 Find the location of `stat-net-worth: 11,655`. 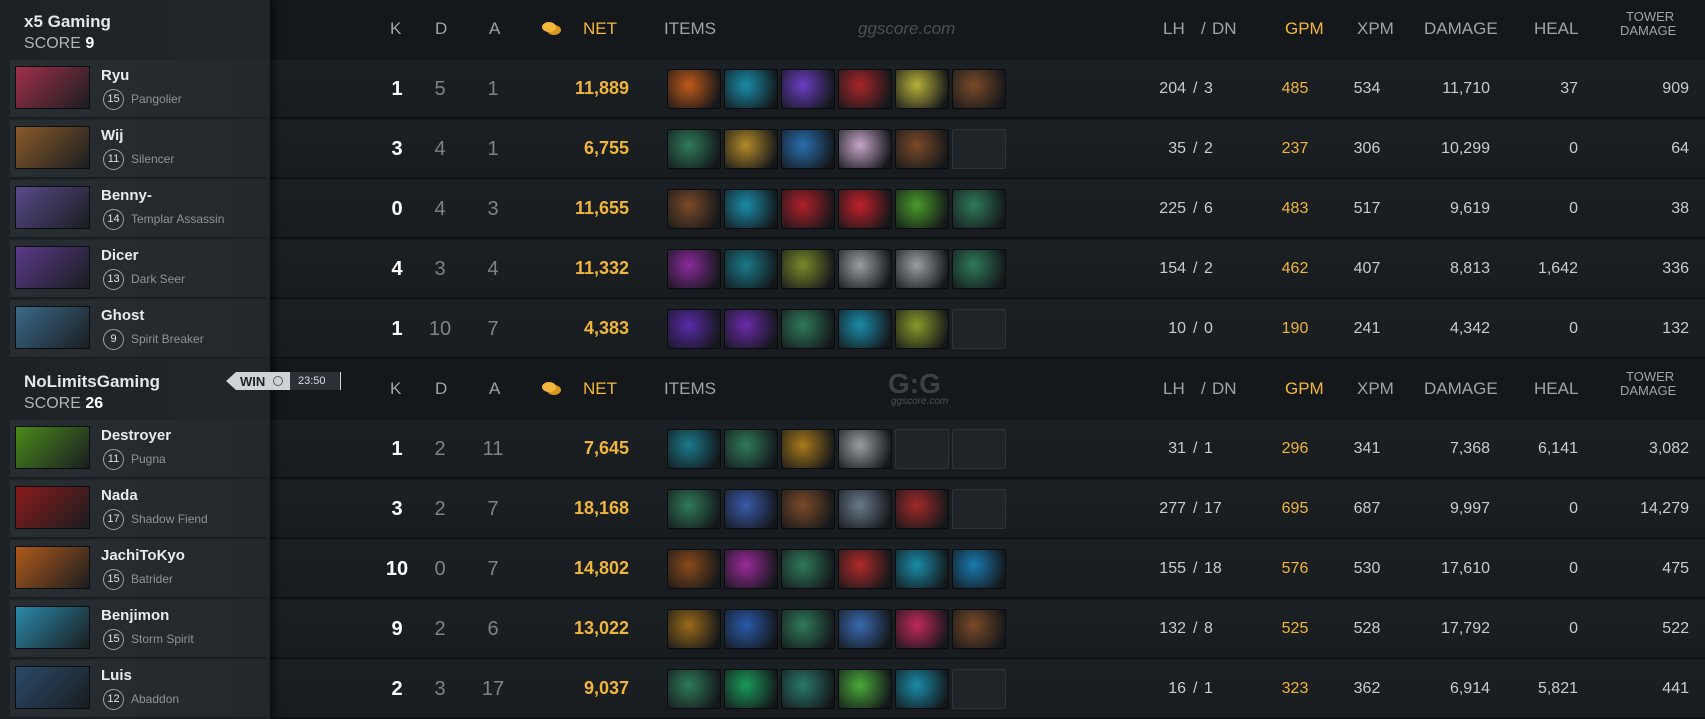

stat-net-worth: 11,655 is located at coordinates (601, 208).